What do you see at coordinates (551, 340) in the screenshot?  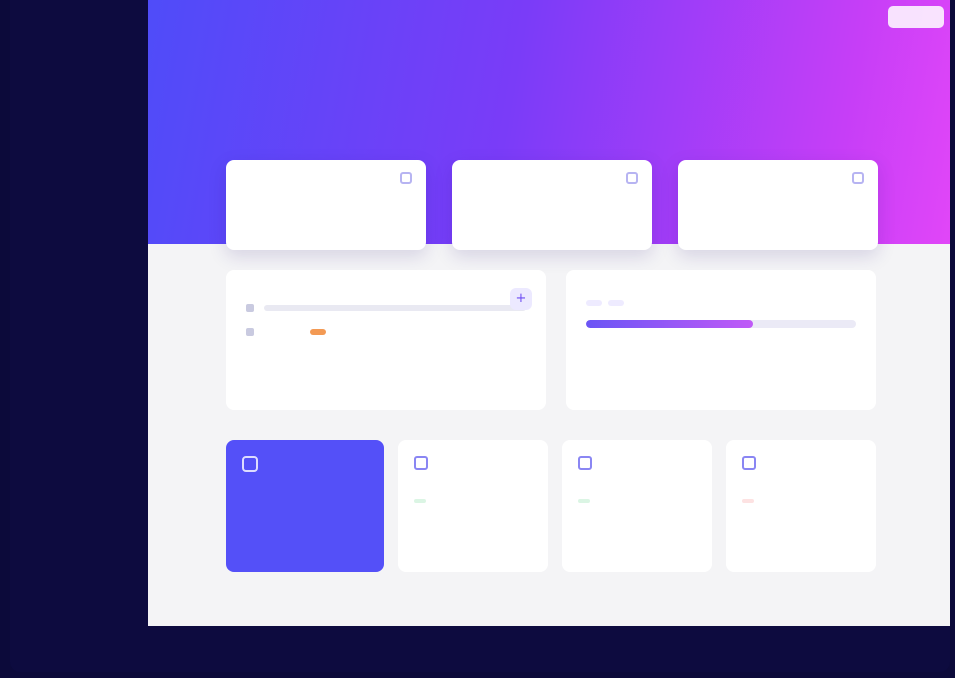 I see `panel-row: +` at bounding box center [551, 340].